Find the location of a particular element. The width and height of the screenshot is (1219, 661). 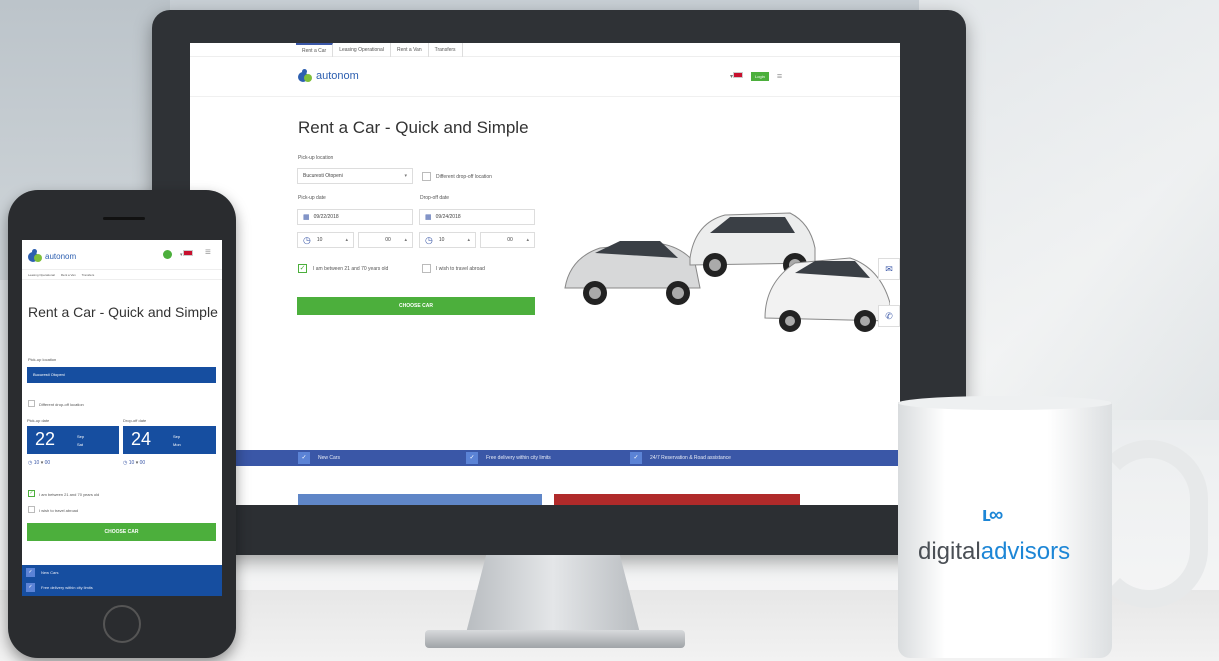

user-icon is located at coordinates (167, 254).